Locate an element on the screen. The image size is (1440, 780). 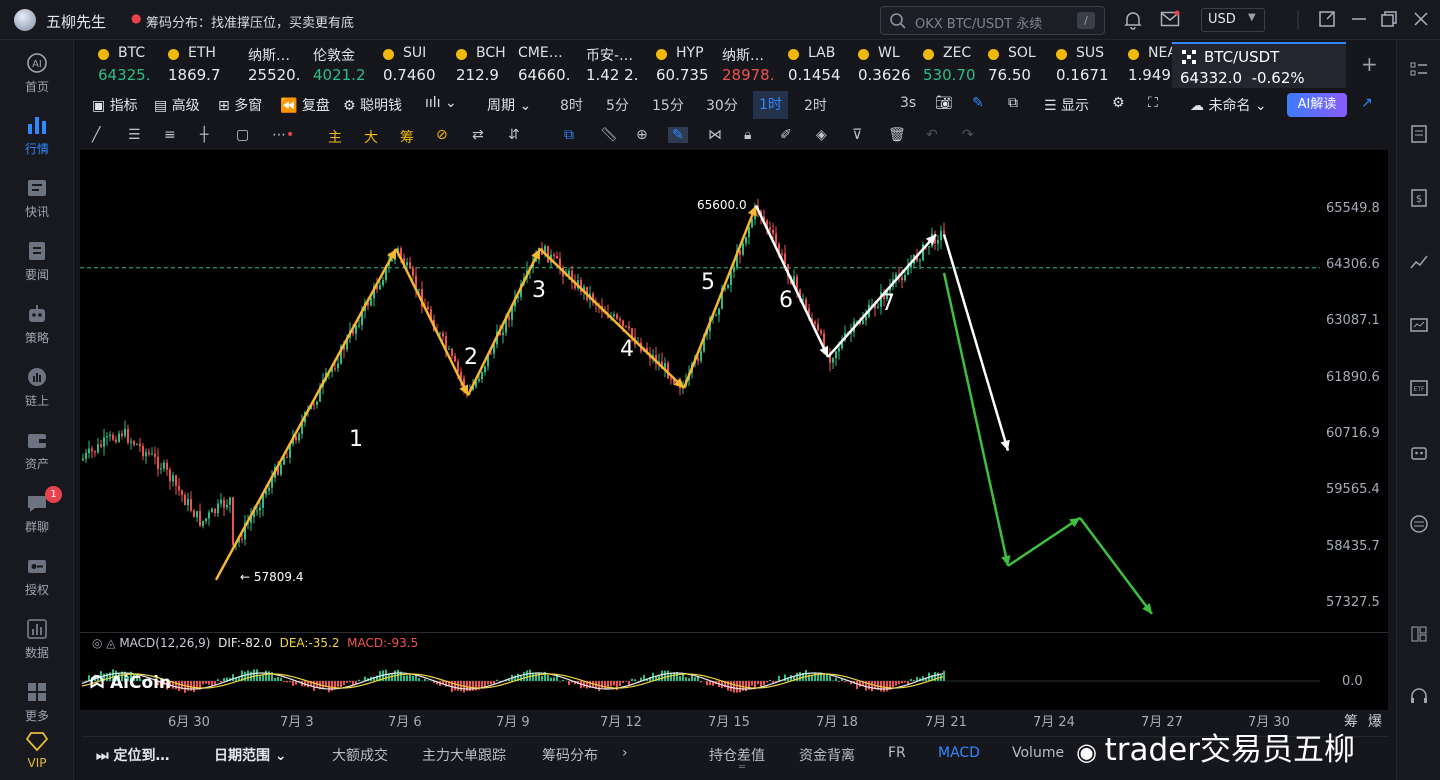
period-5m: 5分 is located at coordinates (617, 105).